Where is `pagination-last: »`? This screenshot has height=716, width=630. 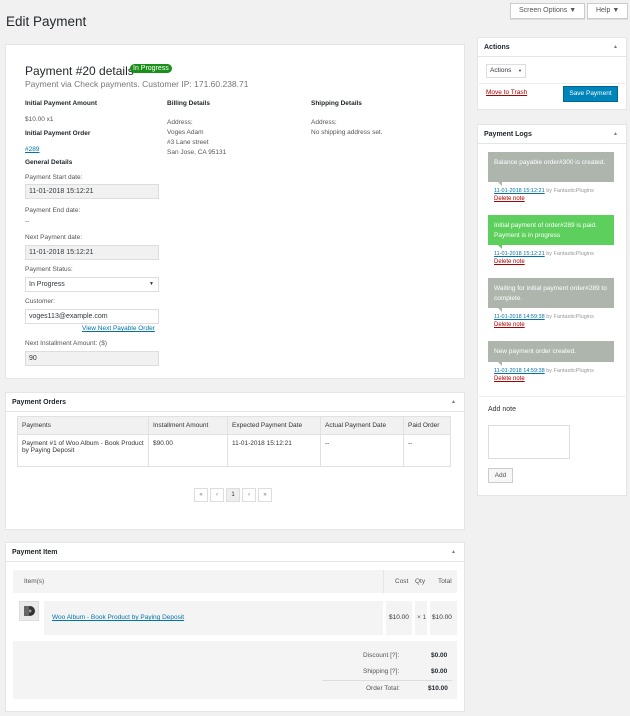 pagination-last: » is located at coordinates (265, 495).